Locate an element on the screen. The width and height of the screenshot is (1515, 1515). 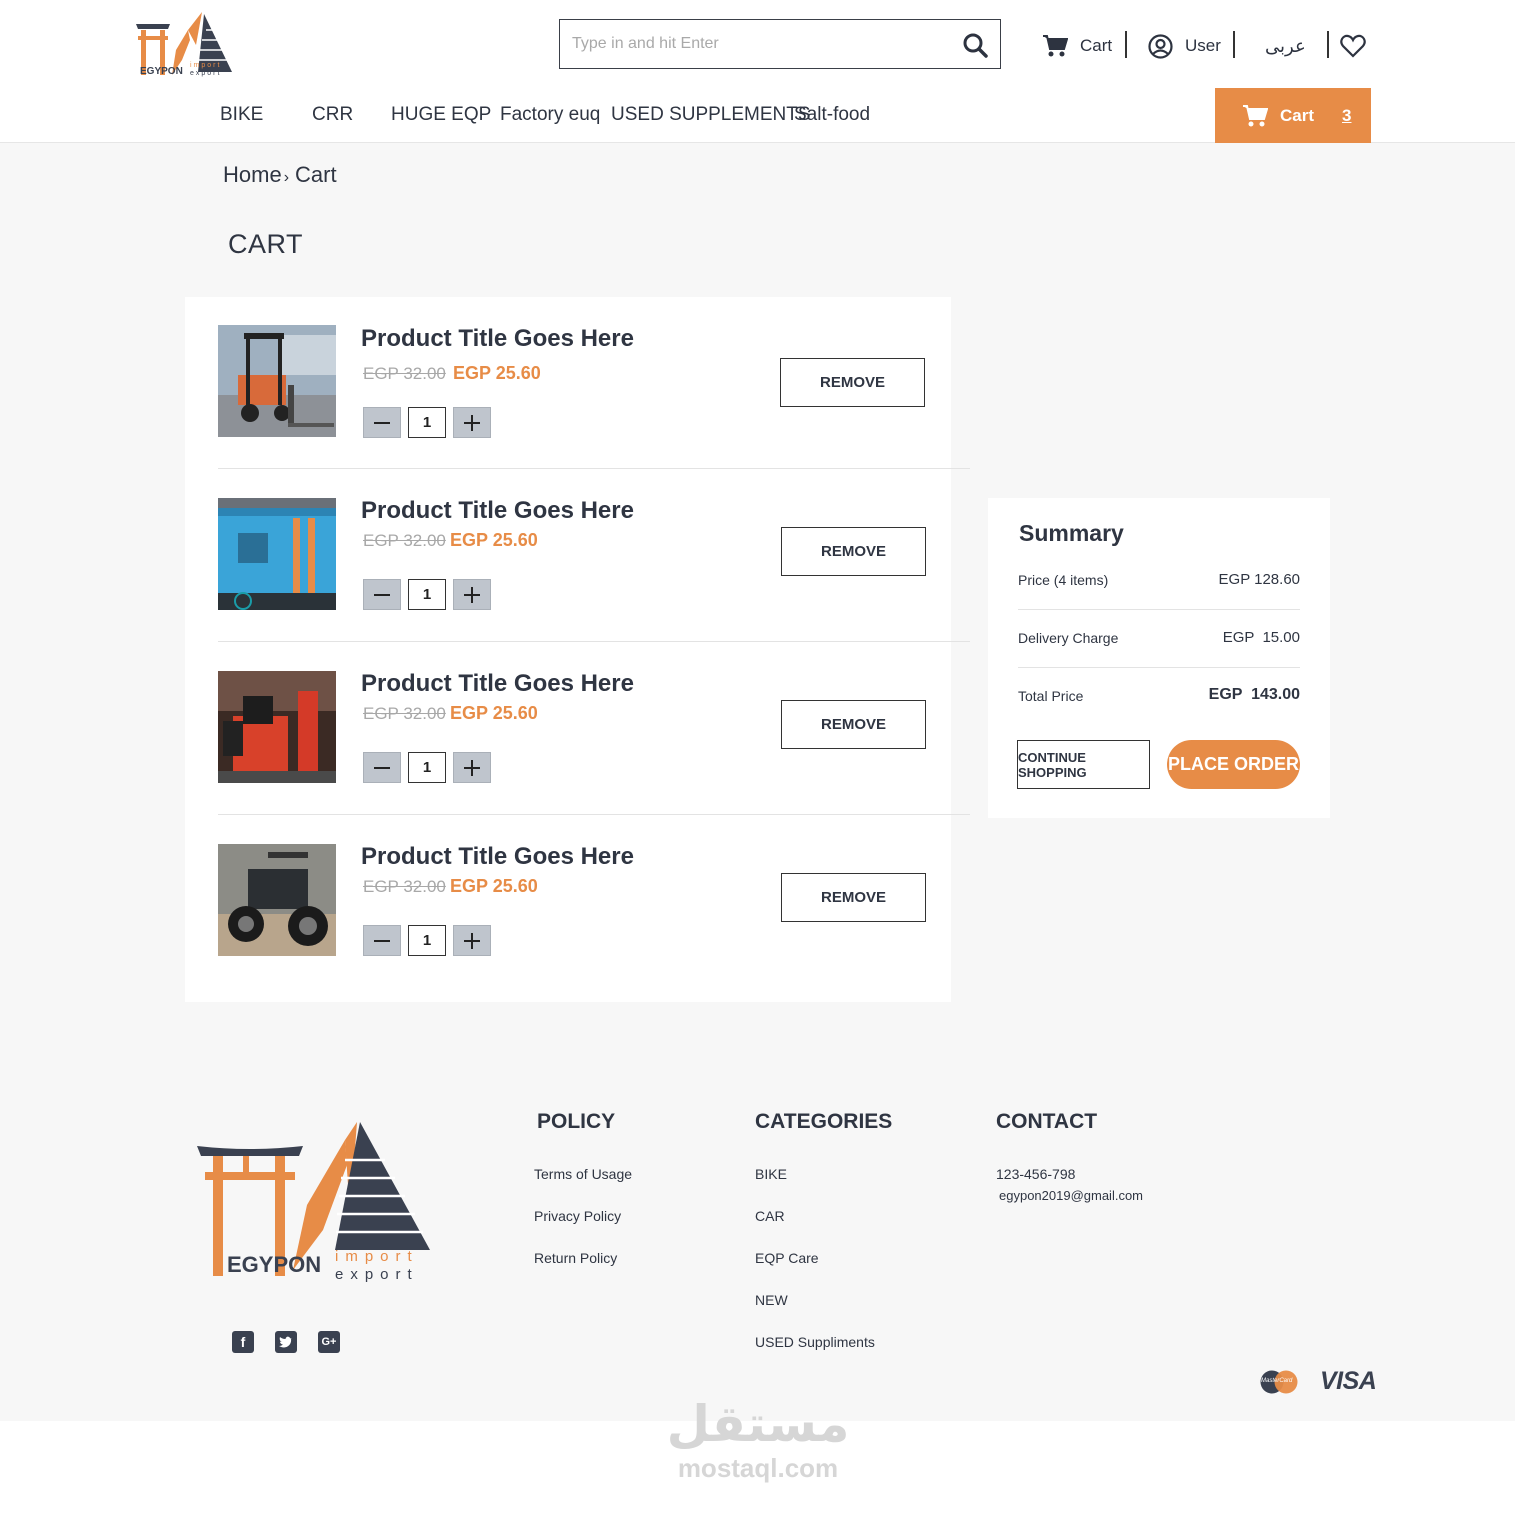
summary-total-row: Total Price EGP 143.00 is located at coordinates (1159, 697).